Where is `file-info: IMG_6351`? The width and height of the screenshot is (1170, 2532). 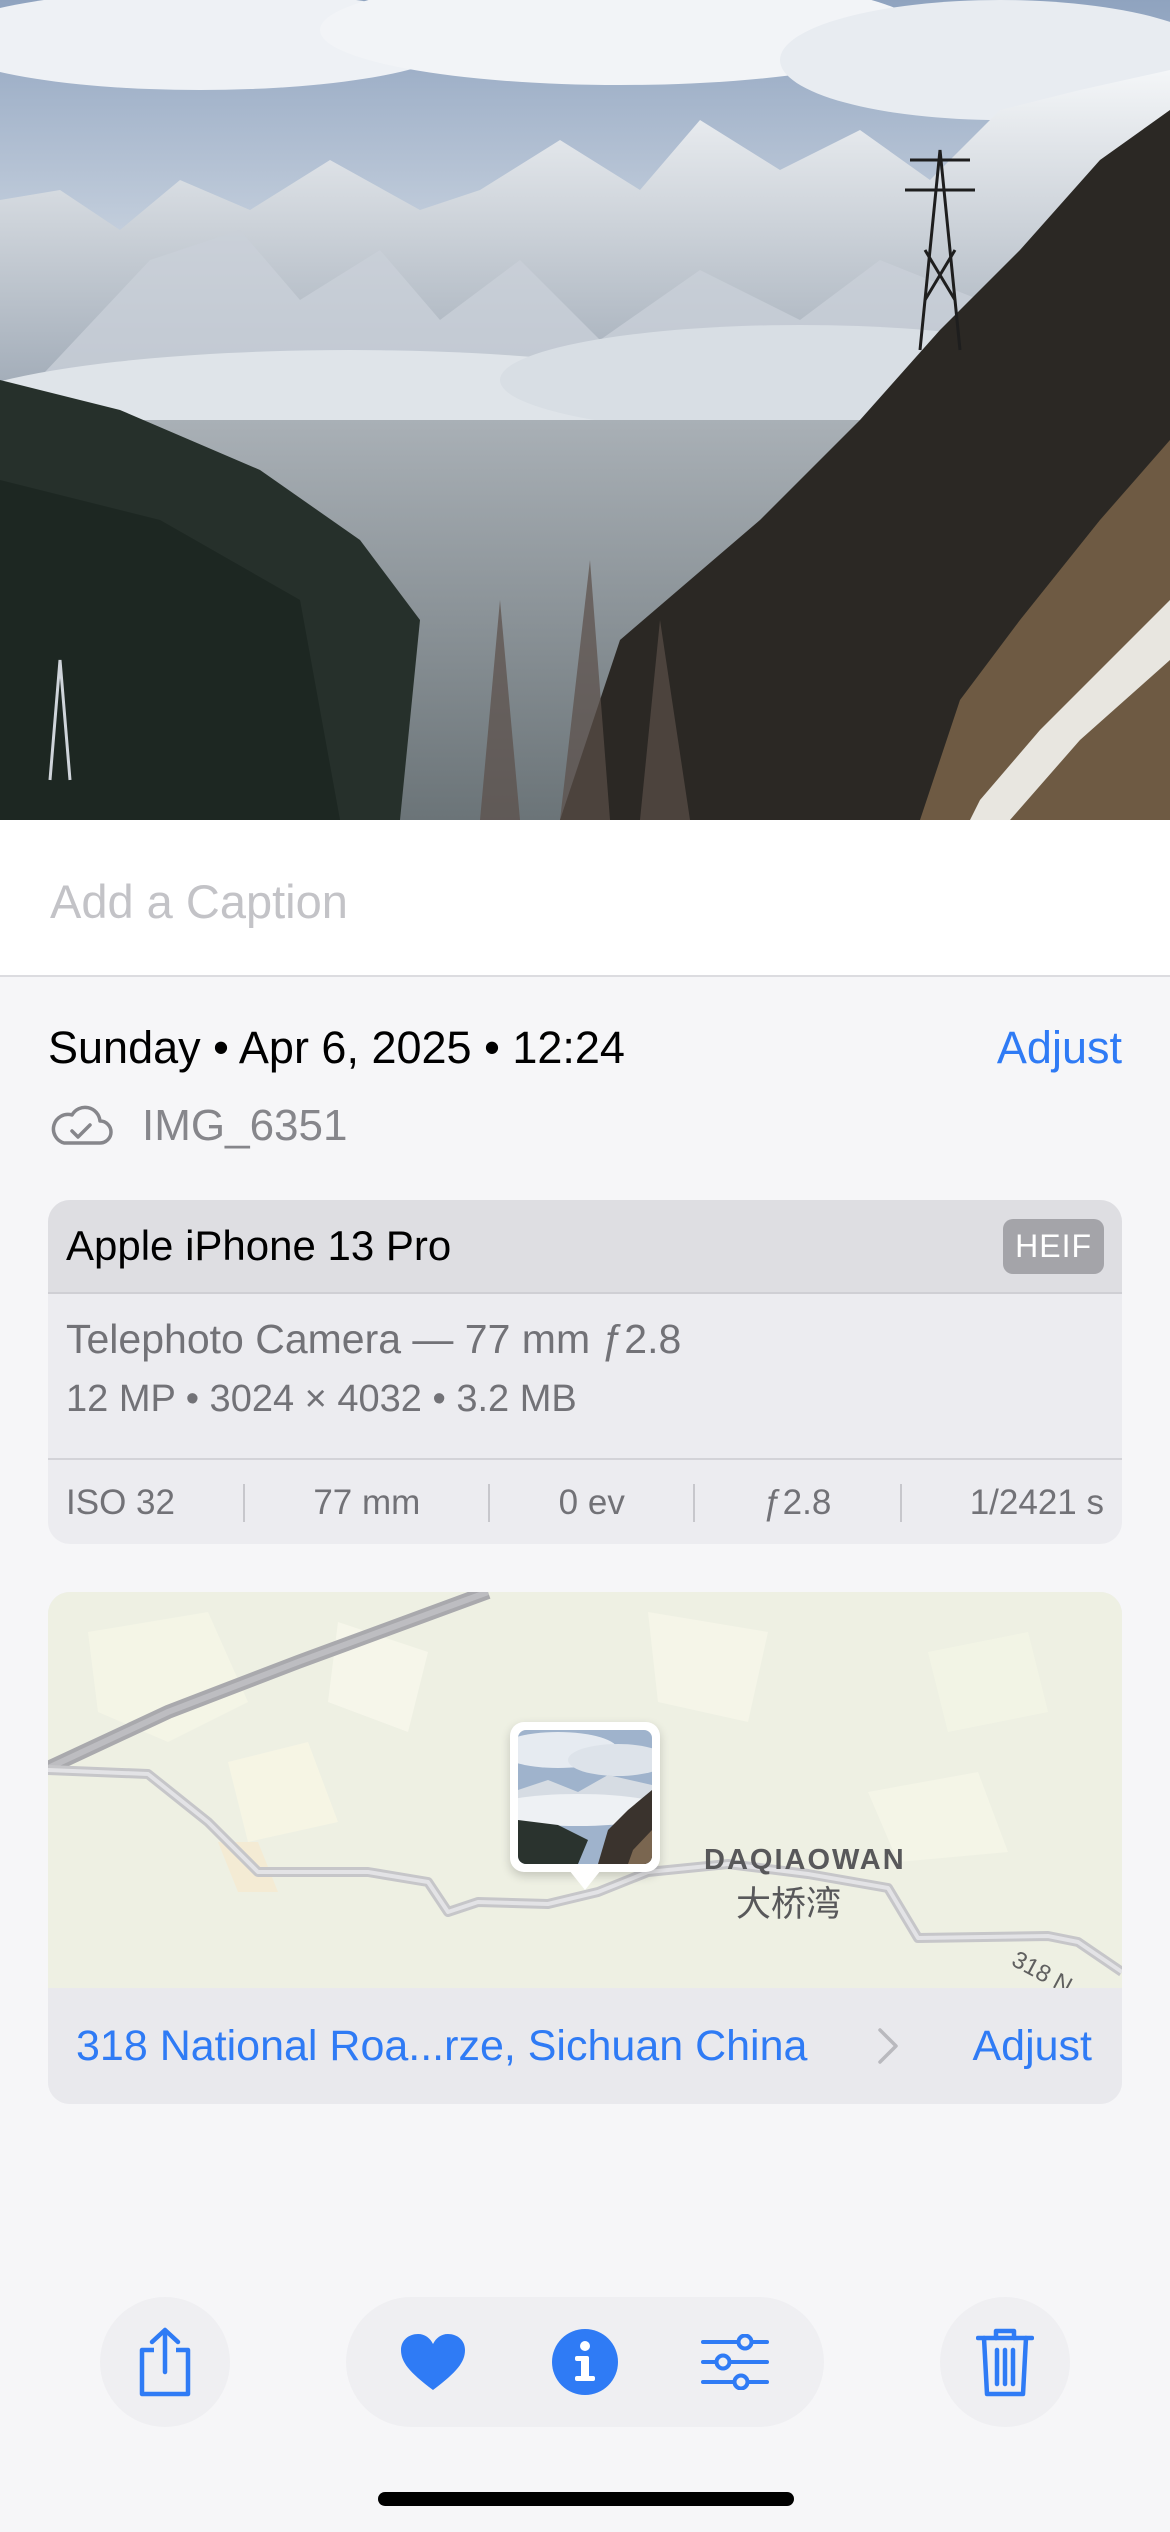 file-info: IMG_6351 is located at coordinates (197, 1126).